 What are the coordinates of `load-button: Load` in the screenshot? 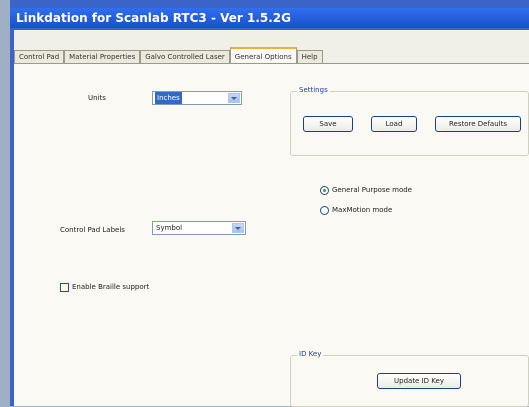 It's located at (394, 124).